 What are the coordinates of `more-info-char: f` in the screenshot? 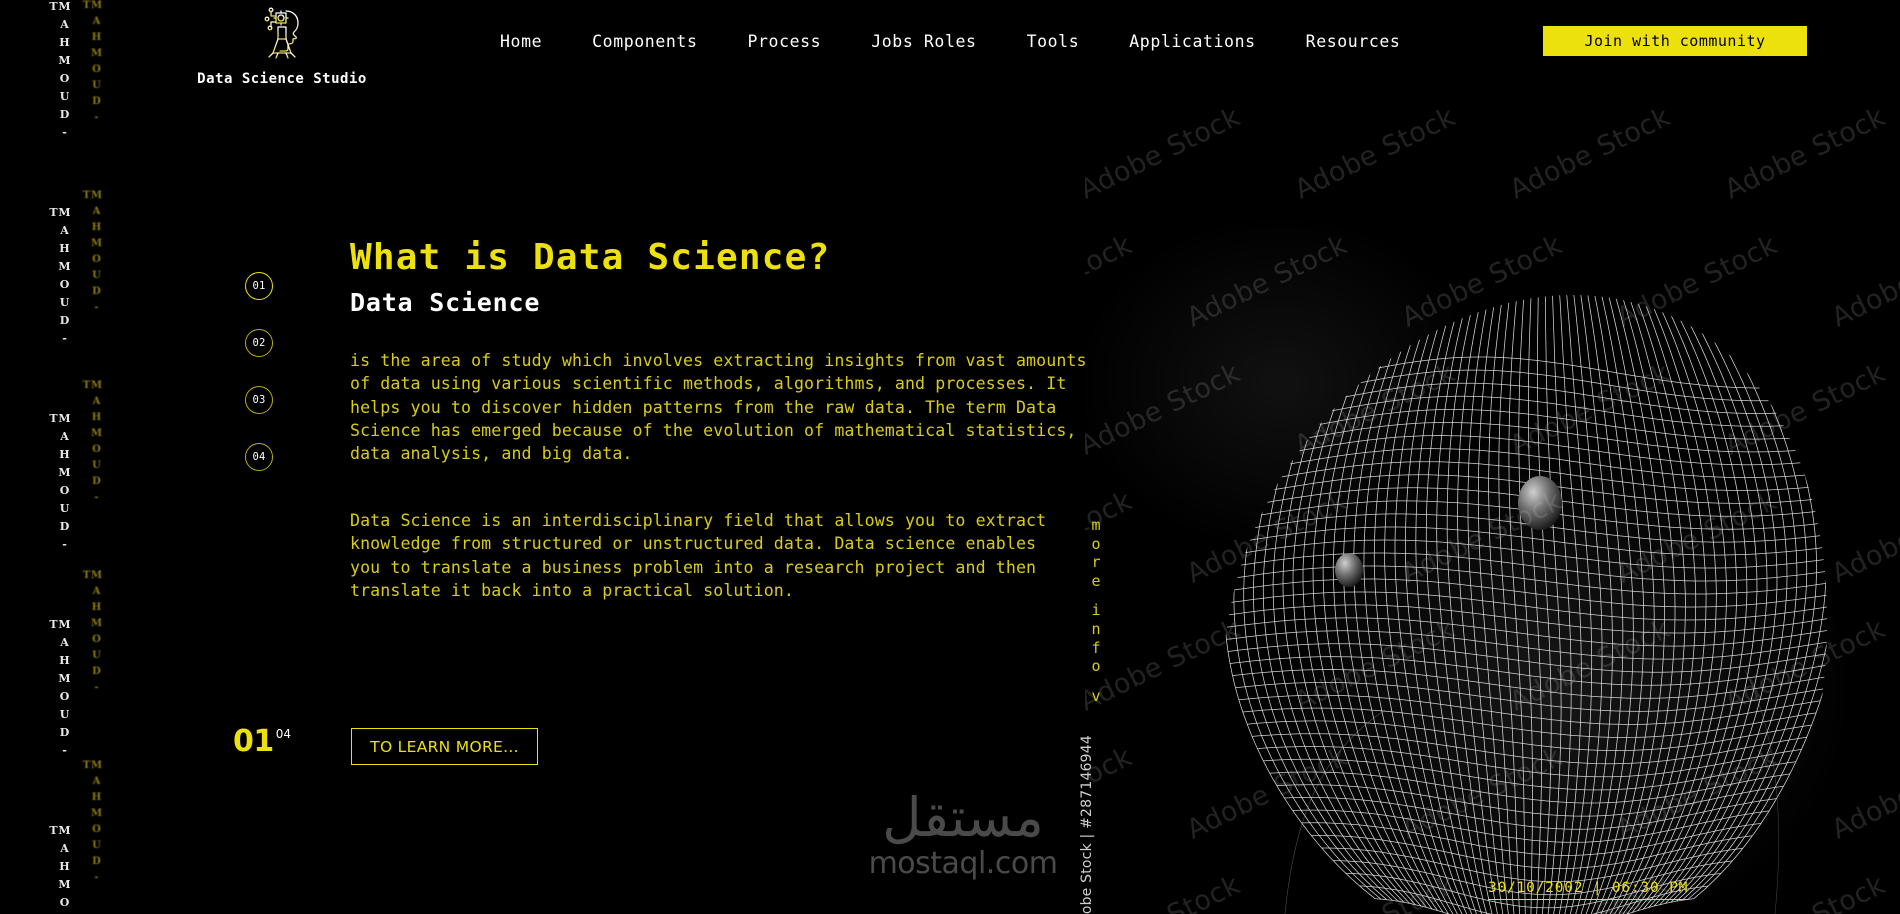 It's located at (1096, 647).